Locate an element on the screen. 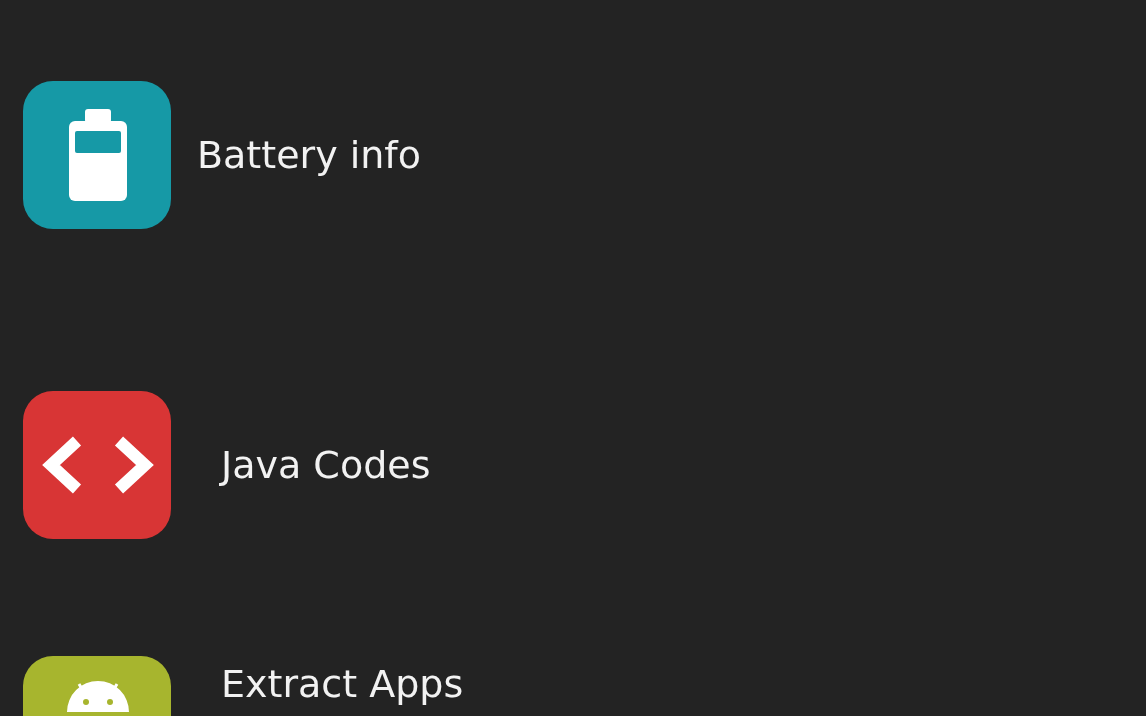 This screenshot has height=716, width=1146. item-label: Battery info is located at coordinates (309, 155).